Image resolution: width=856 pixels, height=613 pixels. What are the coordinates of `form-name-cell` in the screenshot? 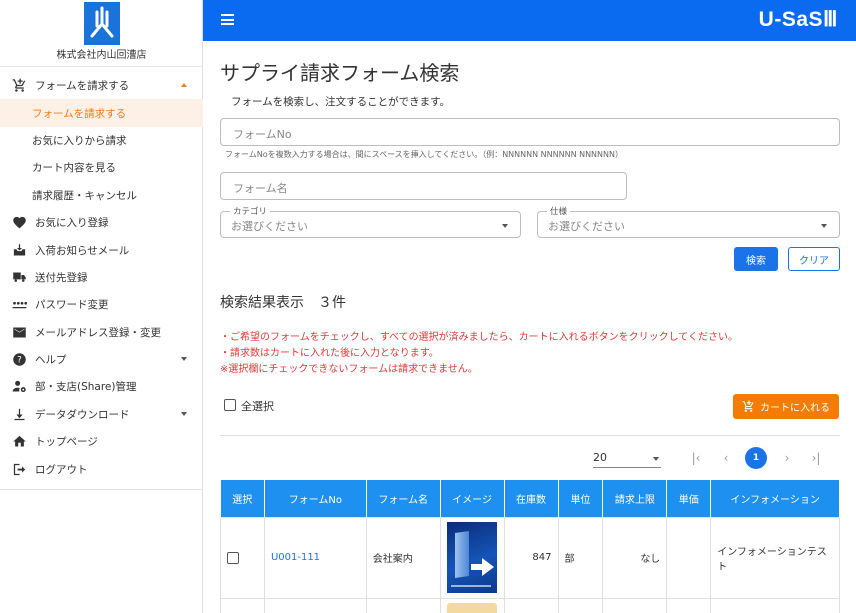 It's located at (403, 605).